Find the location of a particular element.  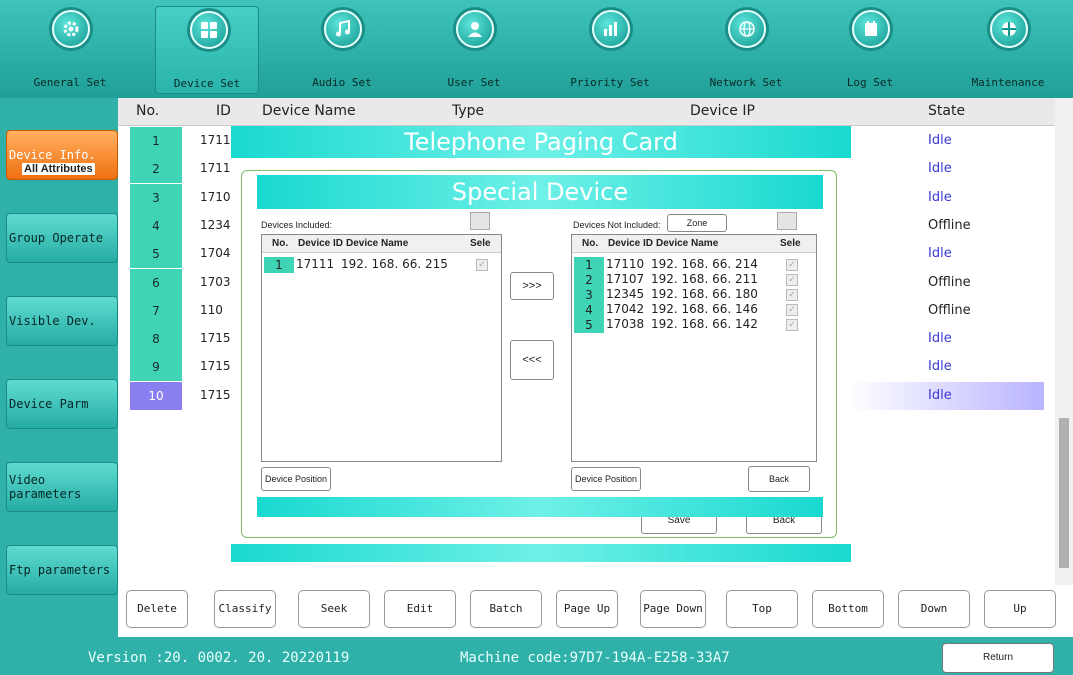

device-name: 192. 168. 66. 142 is located at coordinates (704, 324).